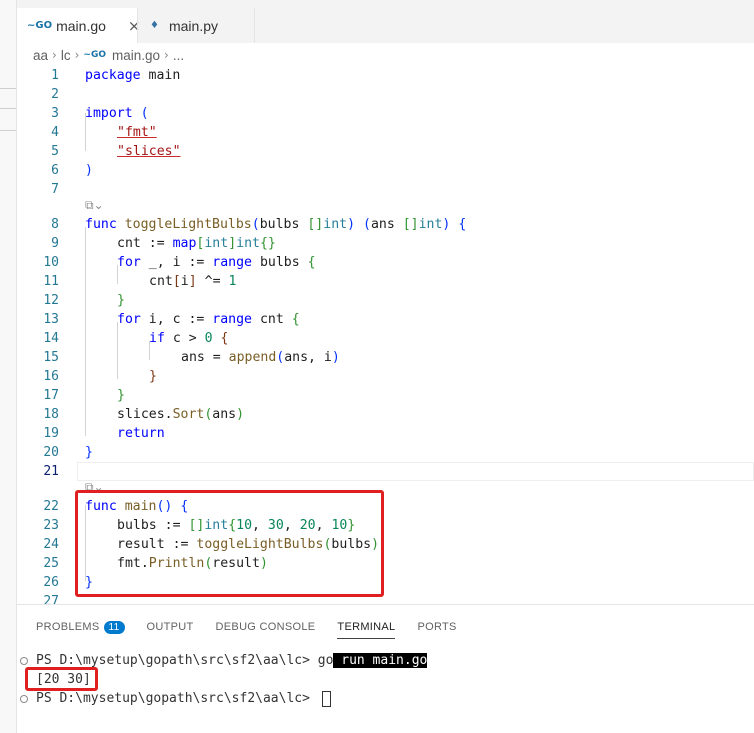  What do you see at coordinates (81, 25) in the screenshot?
I see `tab-label: main.go` at bounding box center [81, 25].